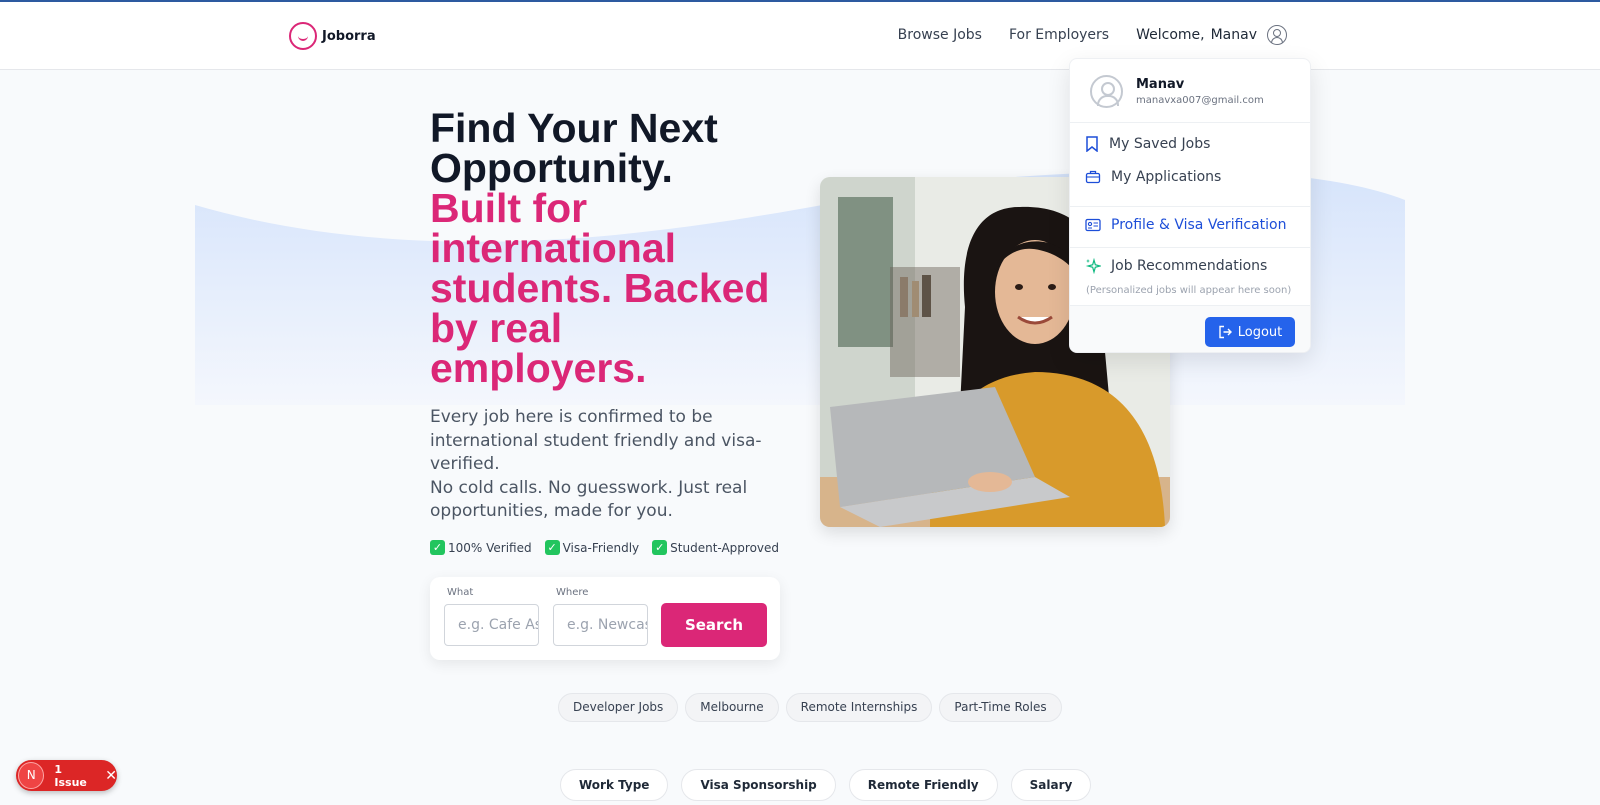 The width and height of the screenshot is (1600, 805). I want to click on dropdown-user-name: Manav, so click(1160, 84).